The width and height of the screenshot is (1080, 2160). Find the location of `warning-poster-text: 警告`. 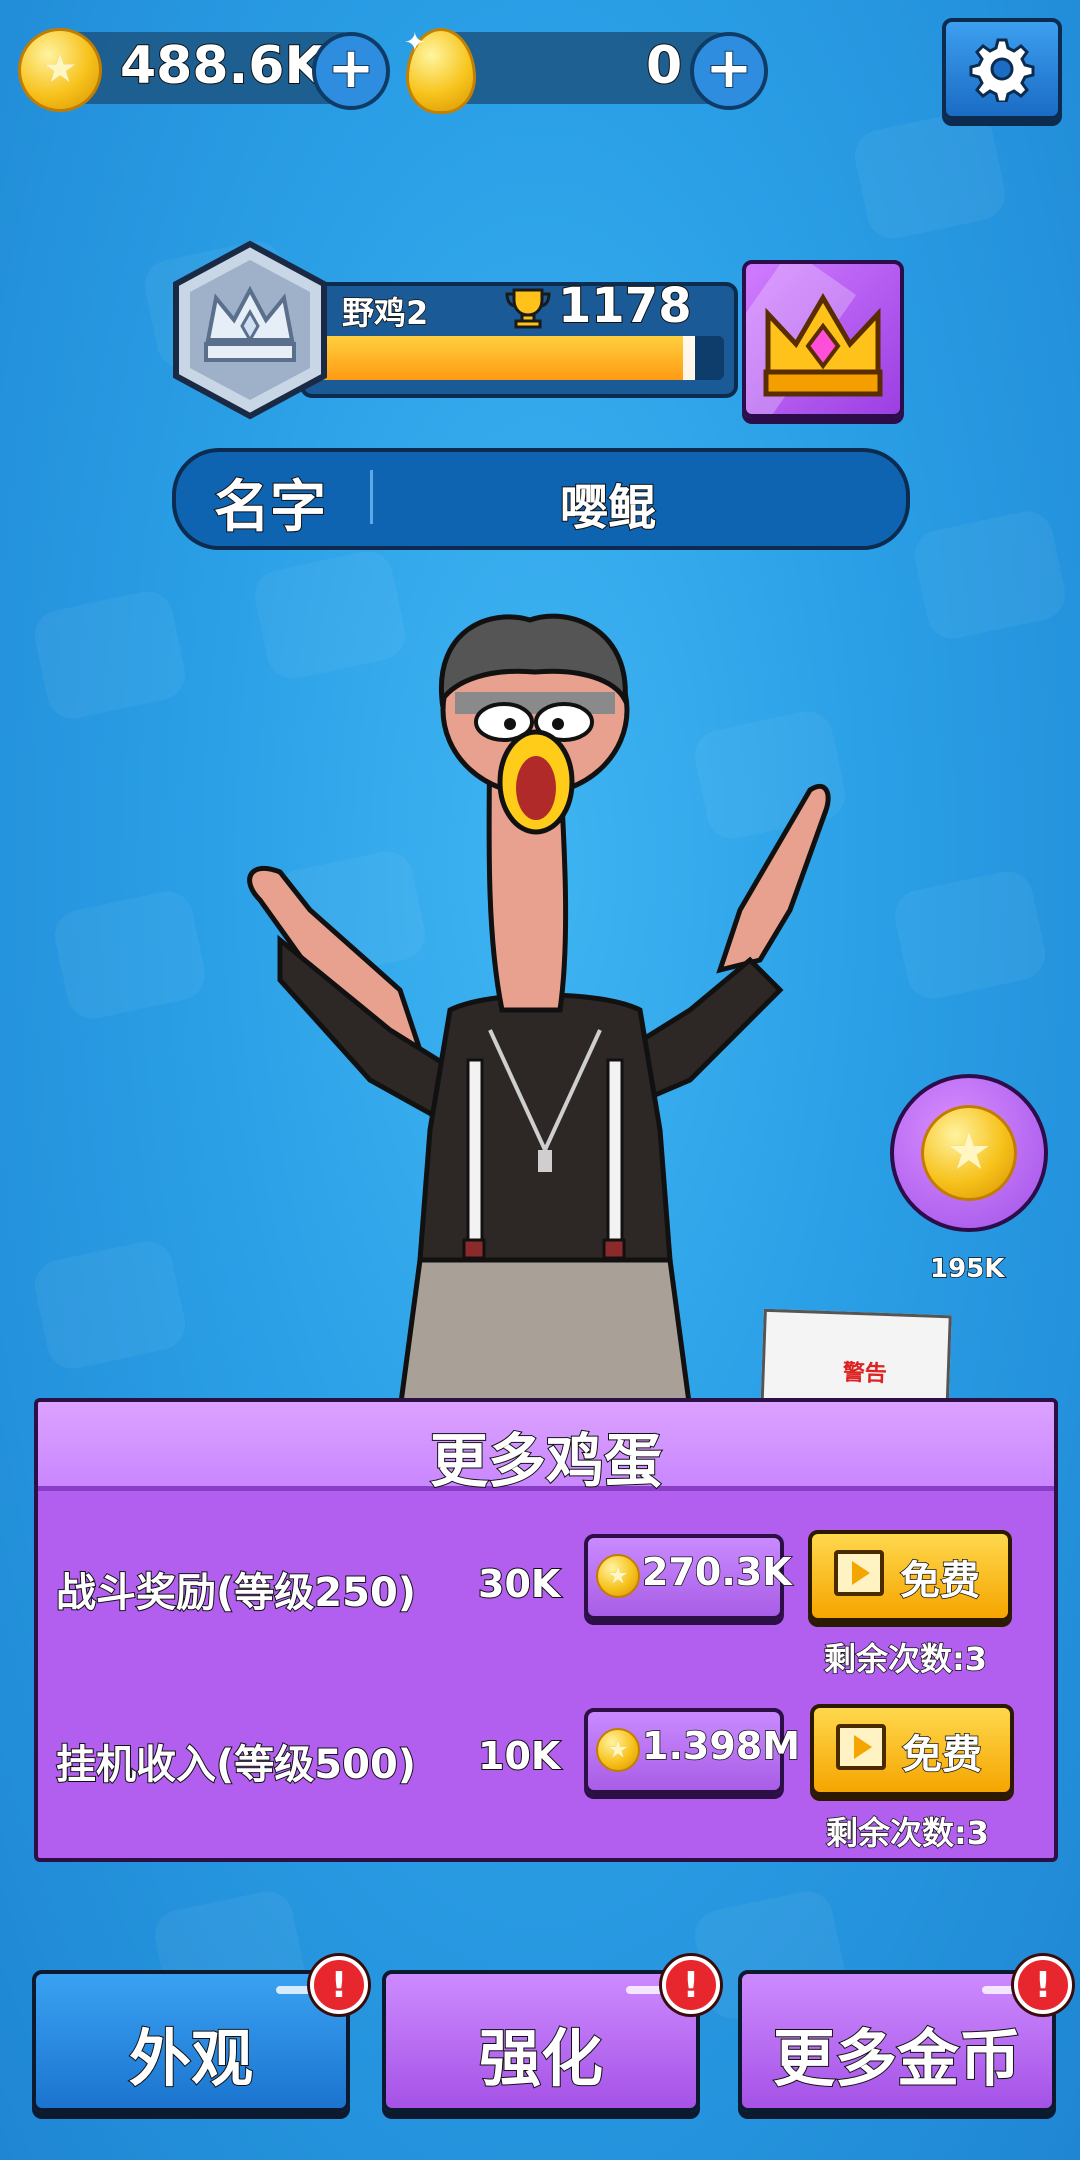

warning-poster-text: 警告 is located at coordinates (865, 1374).